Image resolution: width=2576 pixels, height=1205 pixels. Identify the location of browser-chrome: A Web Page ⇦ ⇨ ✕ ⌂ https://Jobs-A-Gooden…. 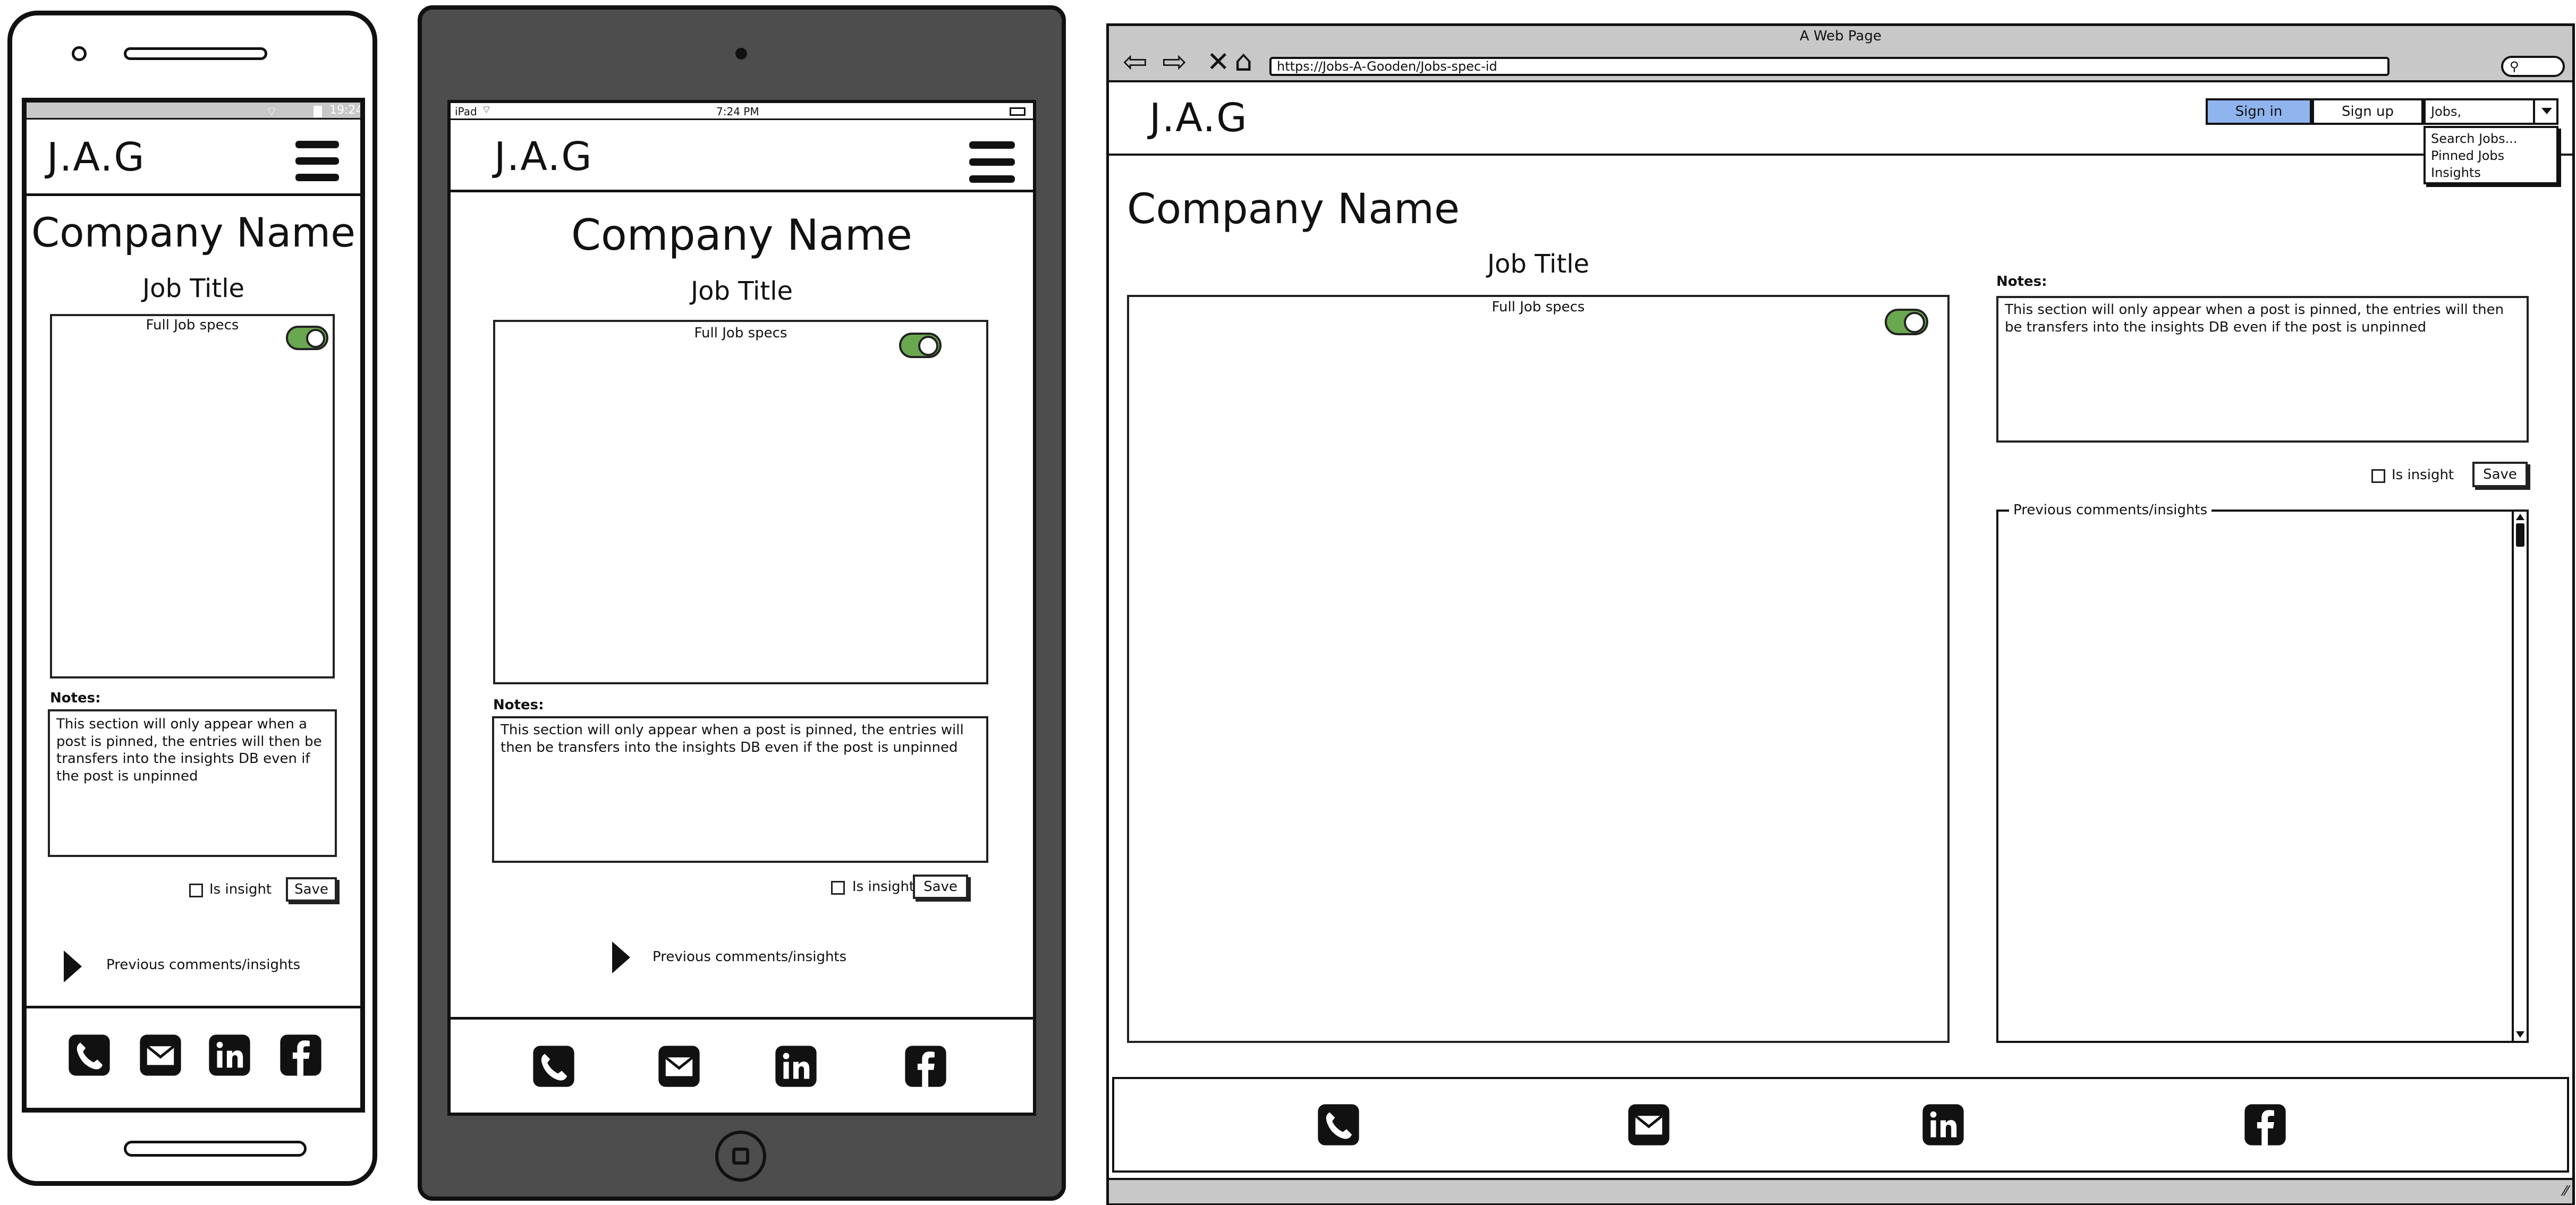
(1841, 54).